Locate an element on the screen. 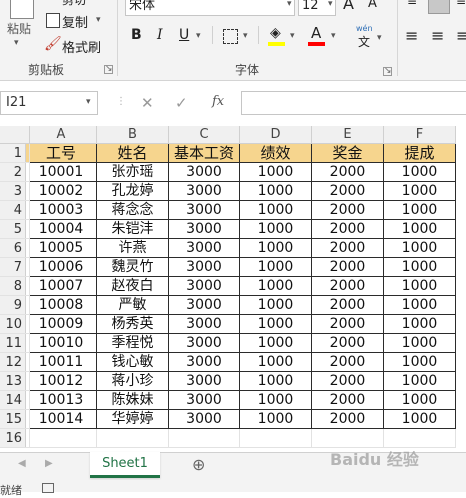 Image resolution: width=466 pixels, height=498 pixels. align-left-icon: ≡ is located at coordinates (411, 35).